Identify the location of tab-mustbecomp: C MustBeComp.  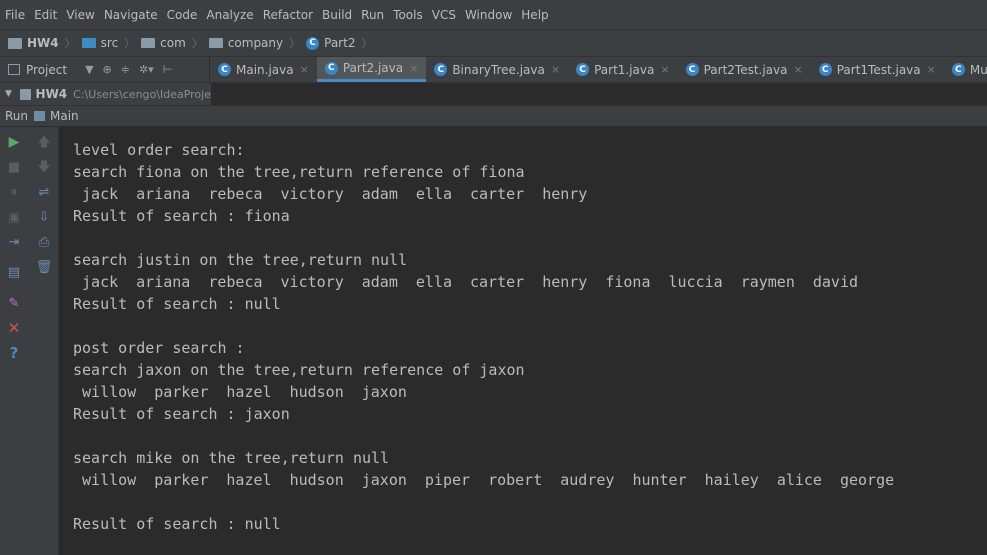
(965, 69).